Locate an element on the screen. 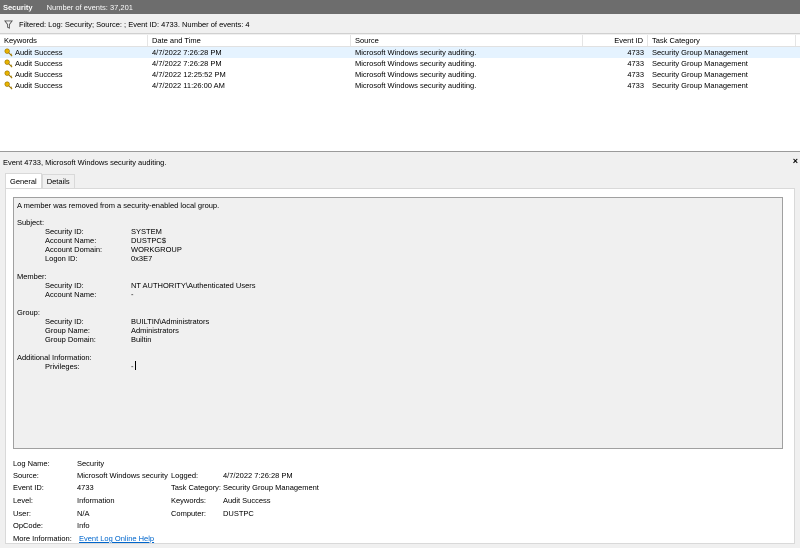  column-event-id: Event ID is located at coordinates (615, 40).